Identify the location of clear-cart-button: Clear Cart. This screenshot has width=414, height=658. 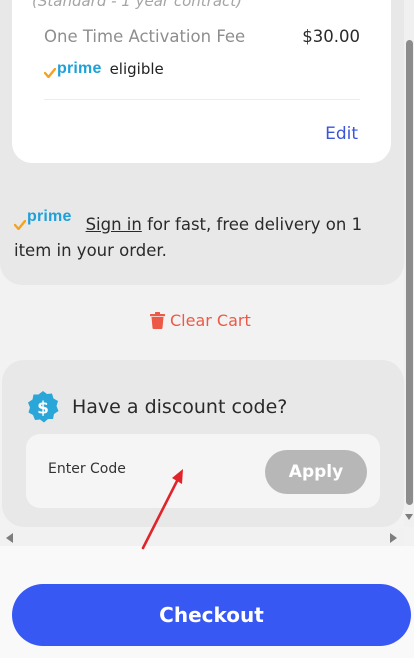
(200, 320).